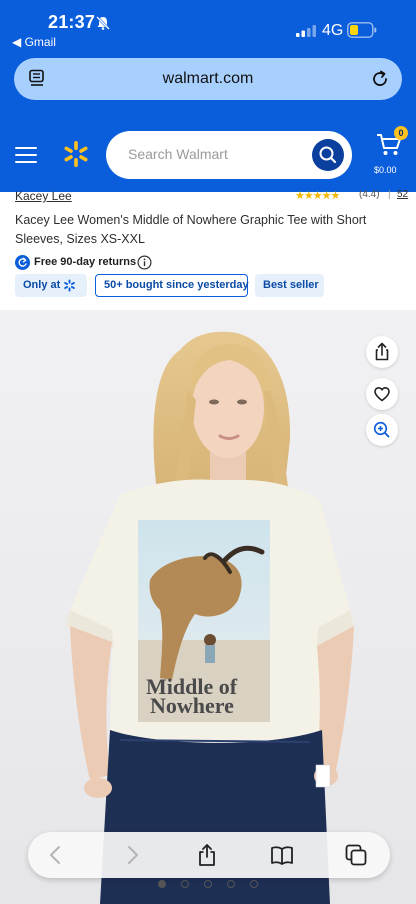  What do you see at coordinates (229, 155) in the screenshot?
I see `search-bar: Search Walmart` at bounding box center [229, 155].